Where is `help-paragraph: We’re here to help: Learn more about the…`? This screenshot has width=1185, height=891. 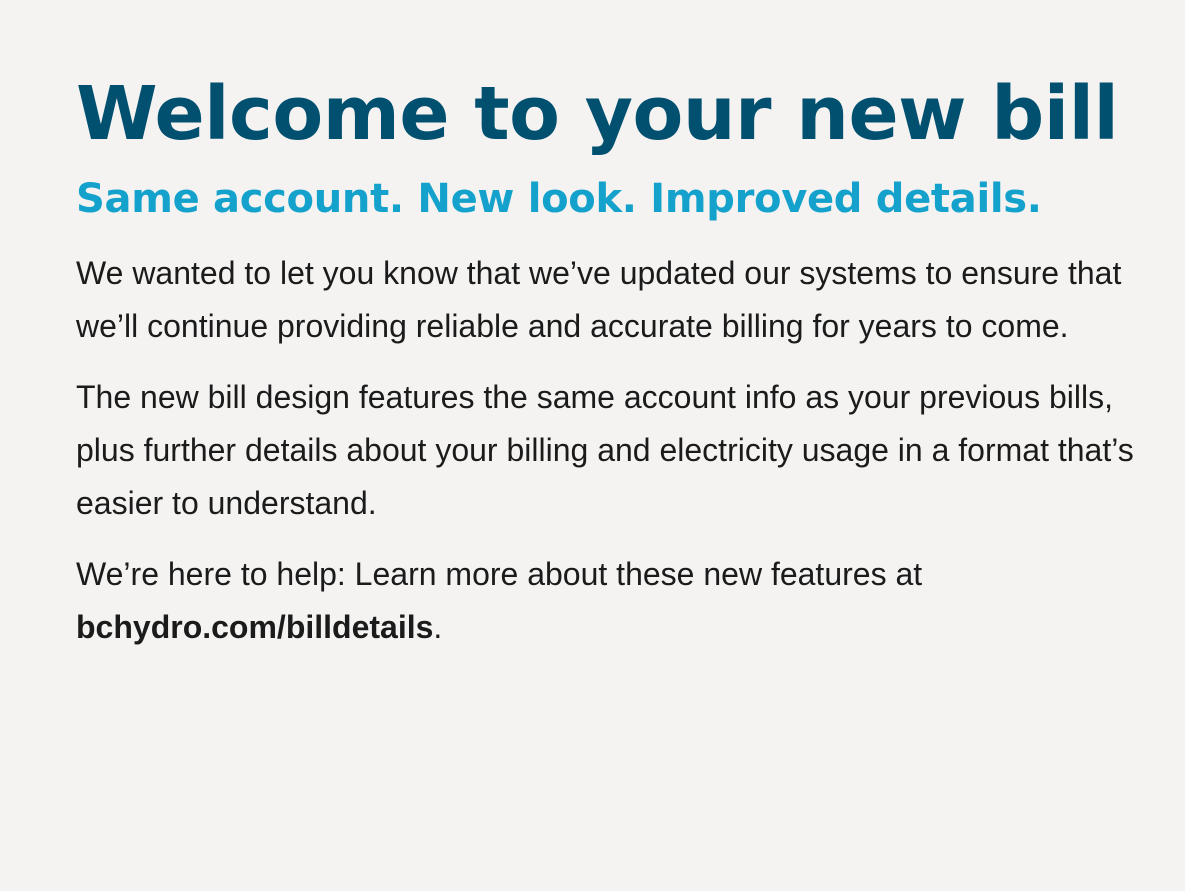
help-paragraph: We’re here to help: Learn more about the… is located at coordinates (606, 601).